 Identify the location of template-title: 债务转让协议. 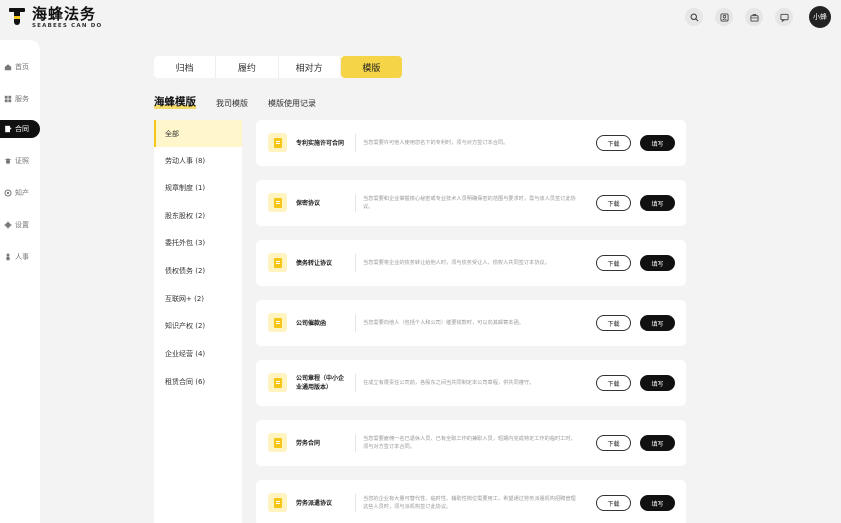
(314, 263).